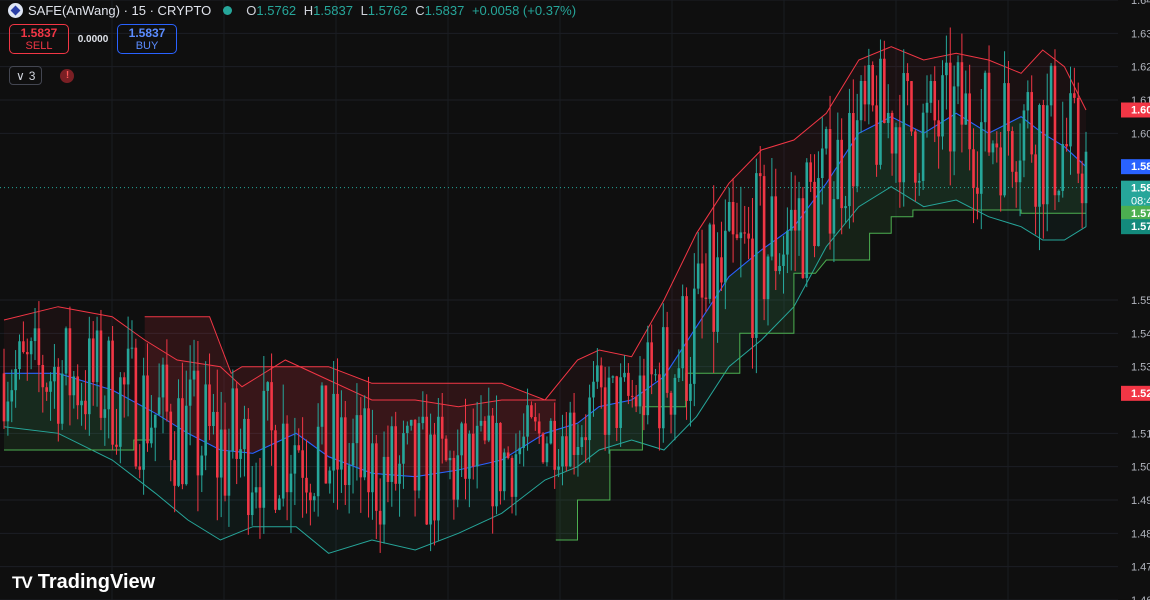 This screenshot has width=1150, height=600. I want to click on y-tick-label: 1.55, so click(1140, 301).